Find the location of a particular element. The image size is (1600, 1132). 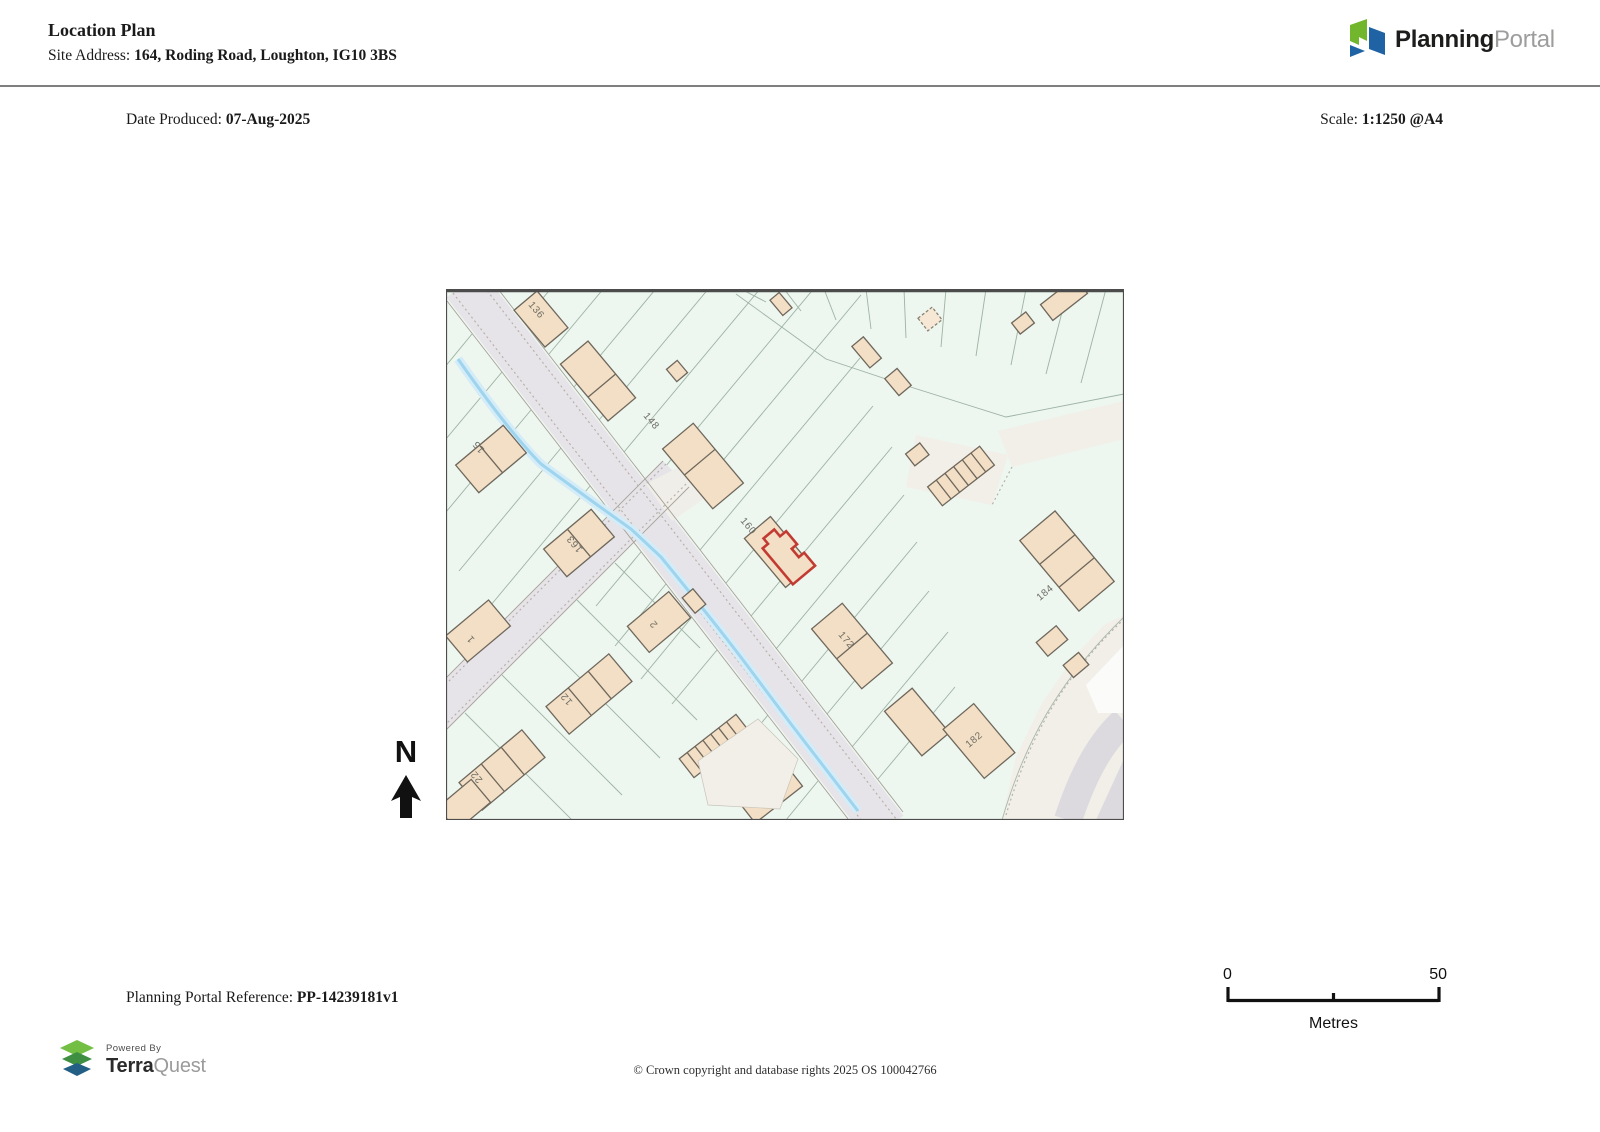

north-arrow: N is located at coordinates (406, 780).